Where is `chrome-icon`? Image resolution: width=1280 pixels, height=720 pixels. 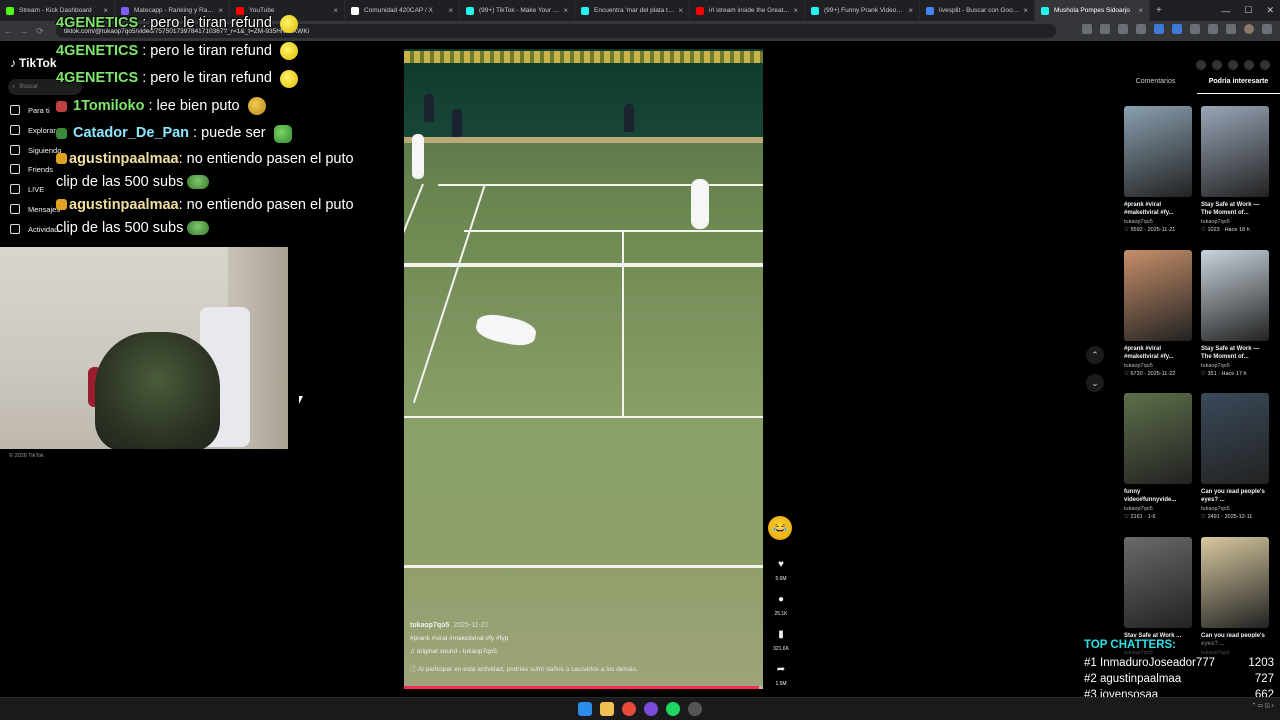
chrome-icon is located at coordinates (629, 709).